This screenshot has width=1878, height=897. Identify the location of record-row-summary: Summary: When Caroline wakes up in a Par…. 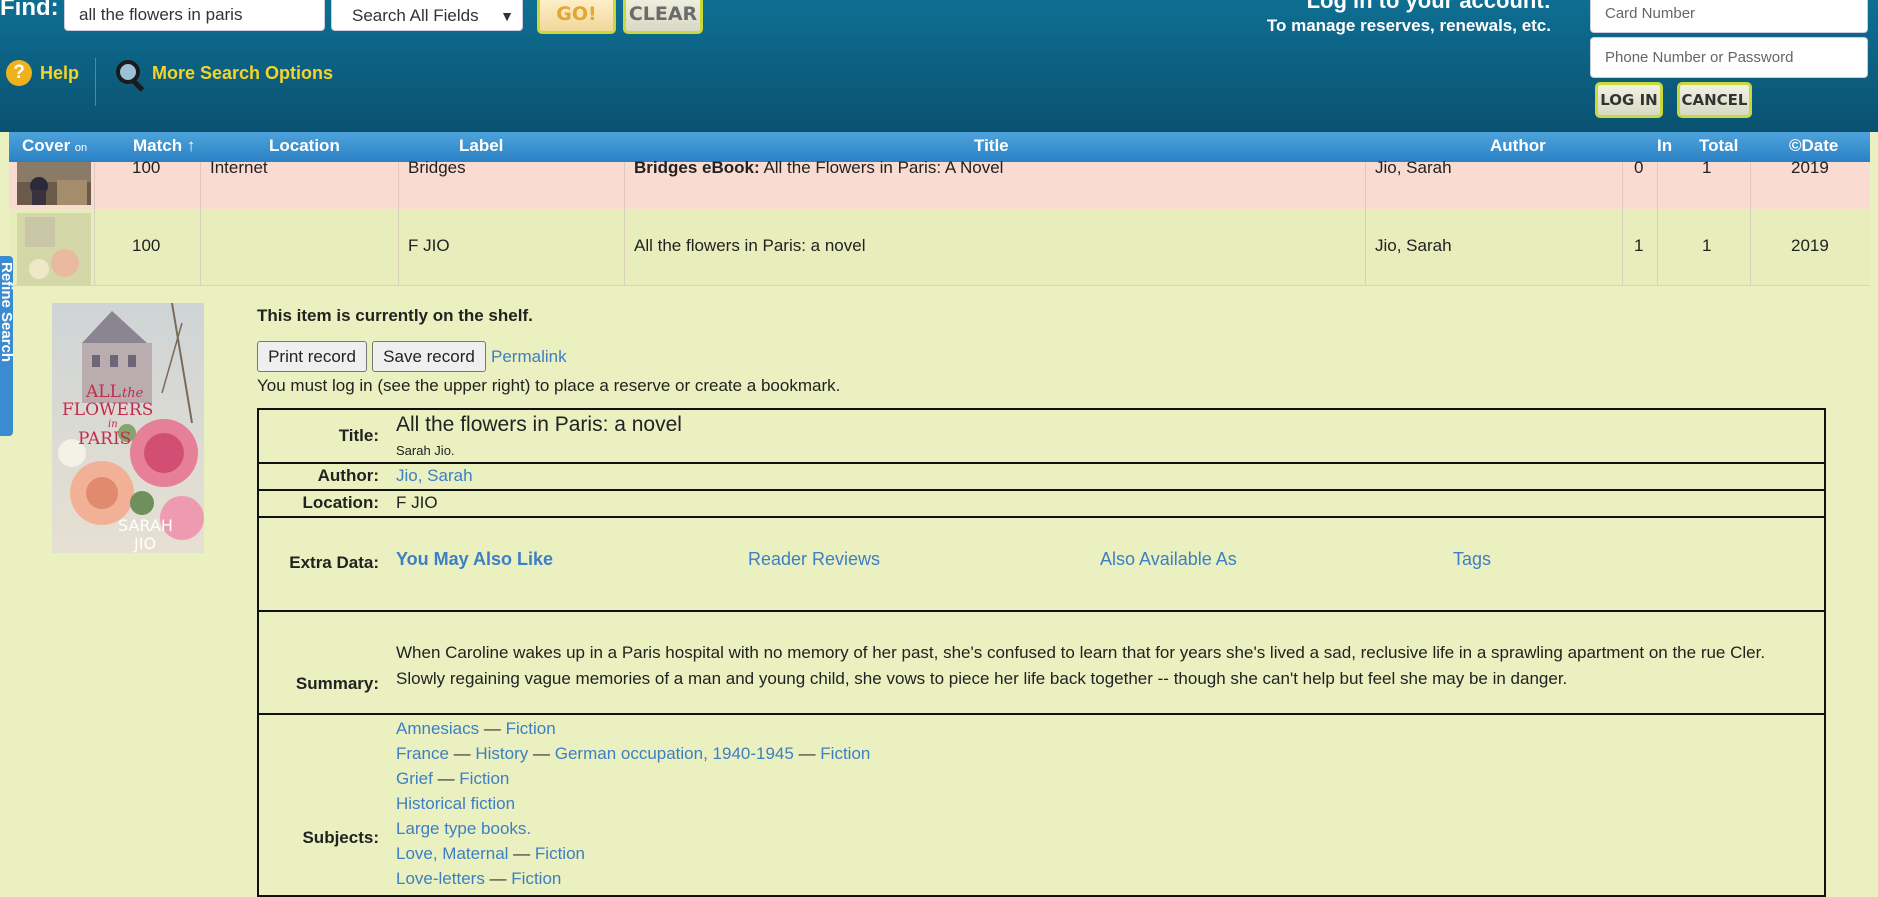
(1041, 663).